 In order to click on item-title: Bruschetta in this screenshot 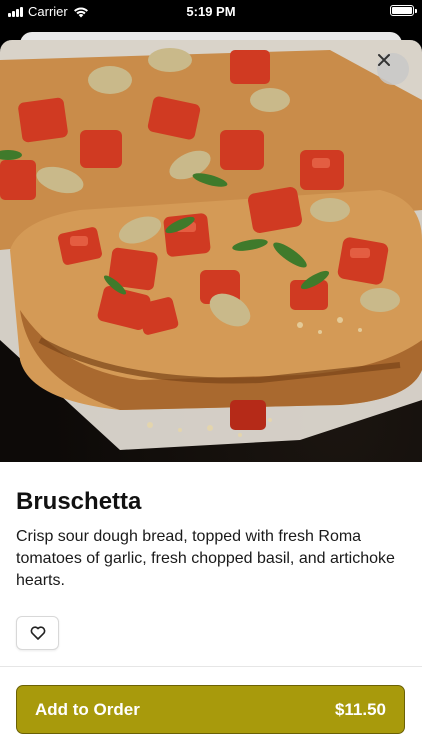, I will do `click(79, 501)`.